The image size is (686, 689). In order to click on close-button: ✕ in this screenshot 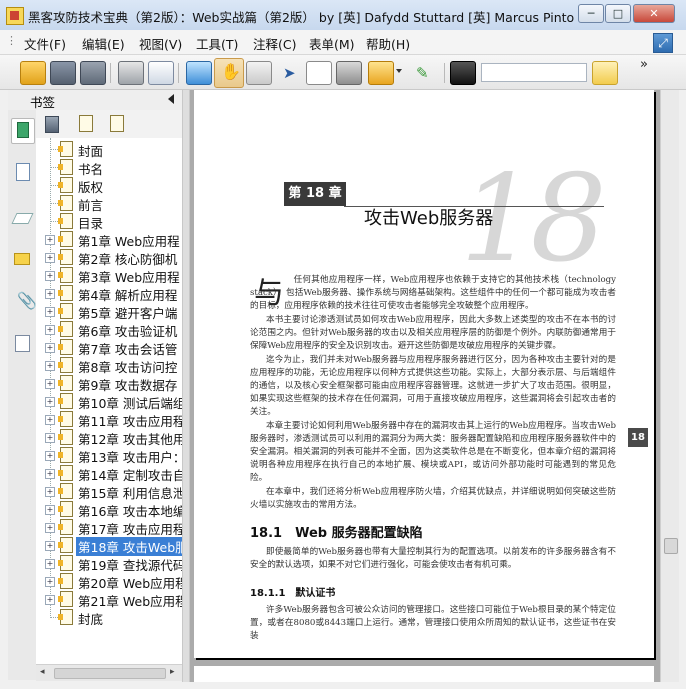, I will do `click(654, 13)`.